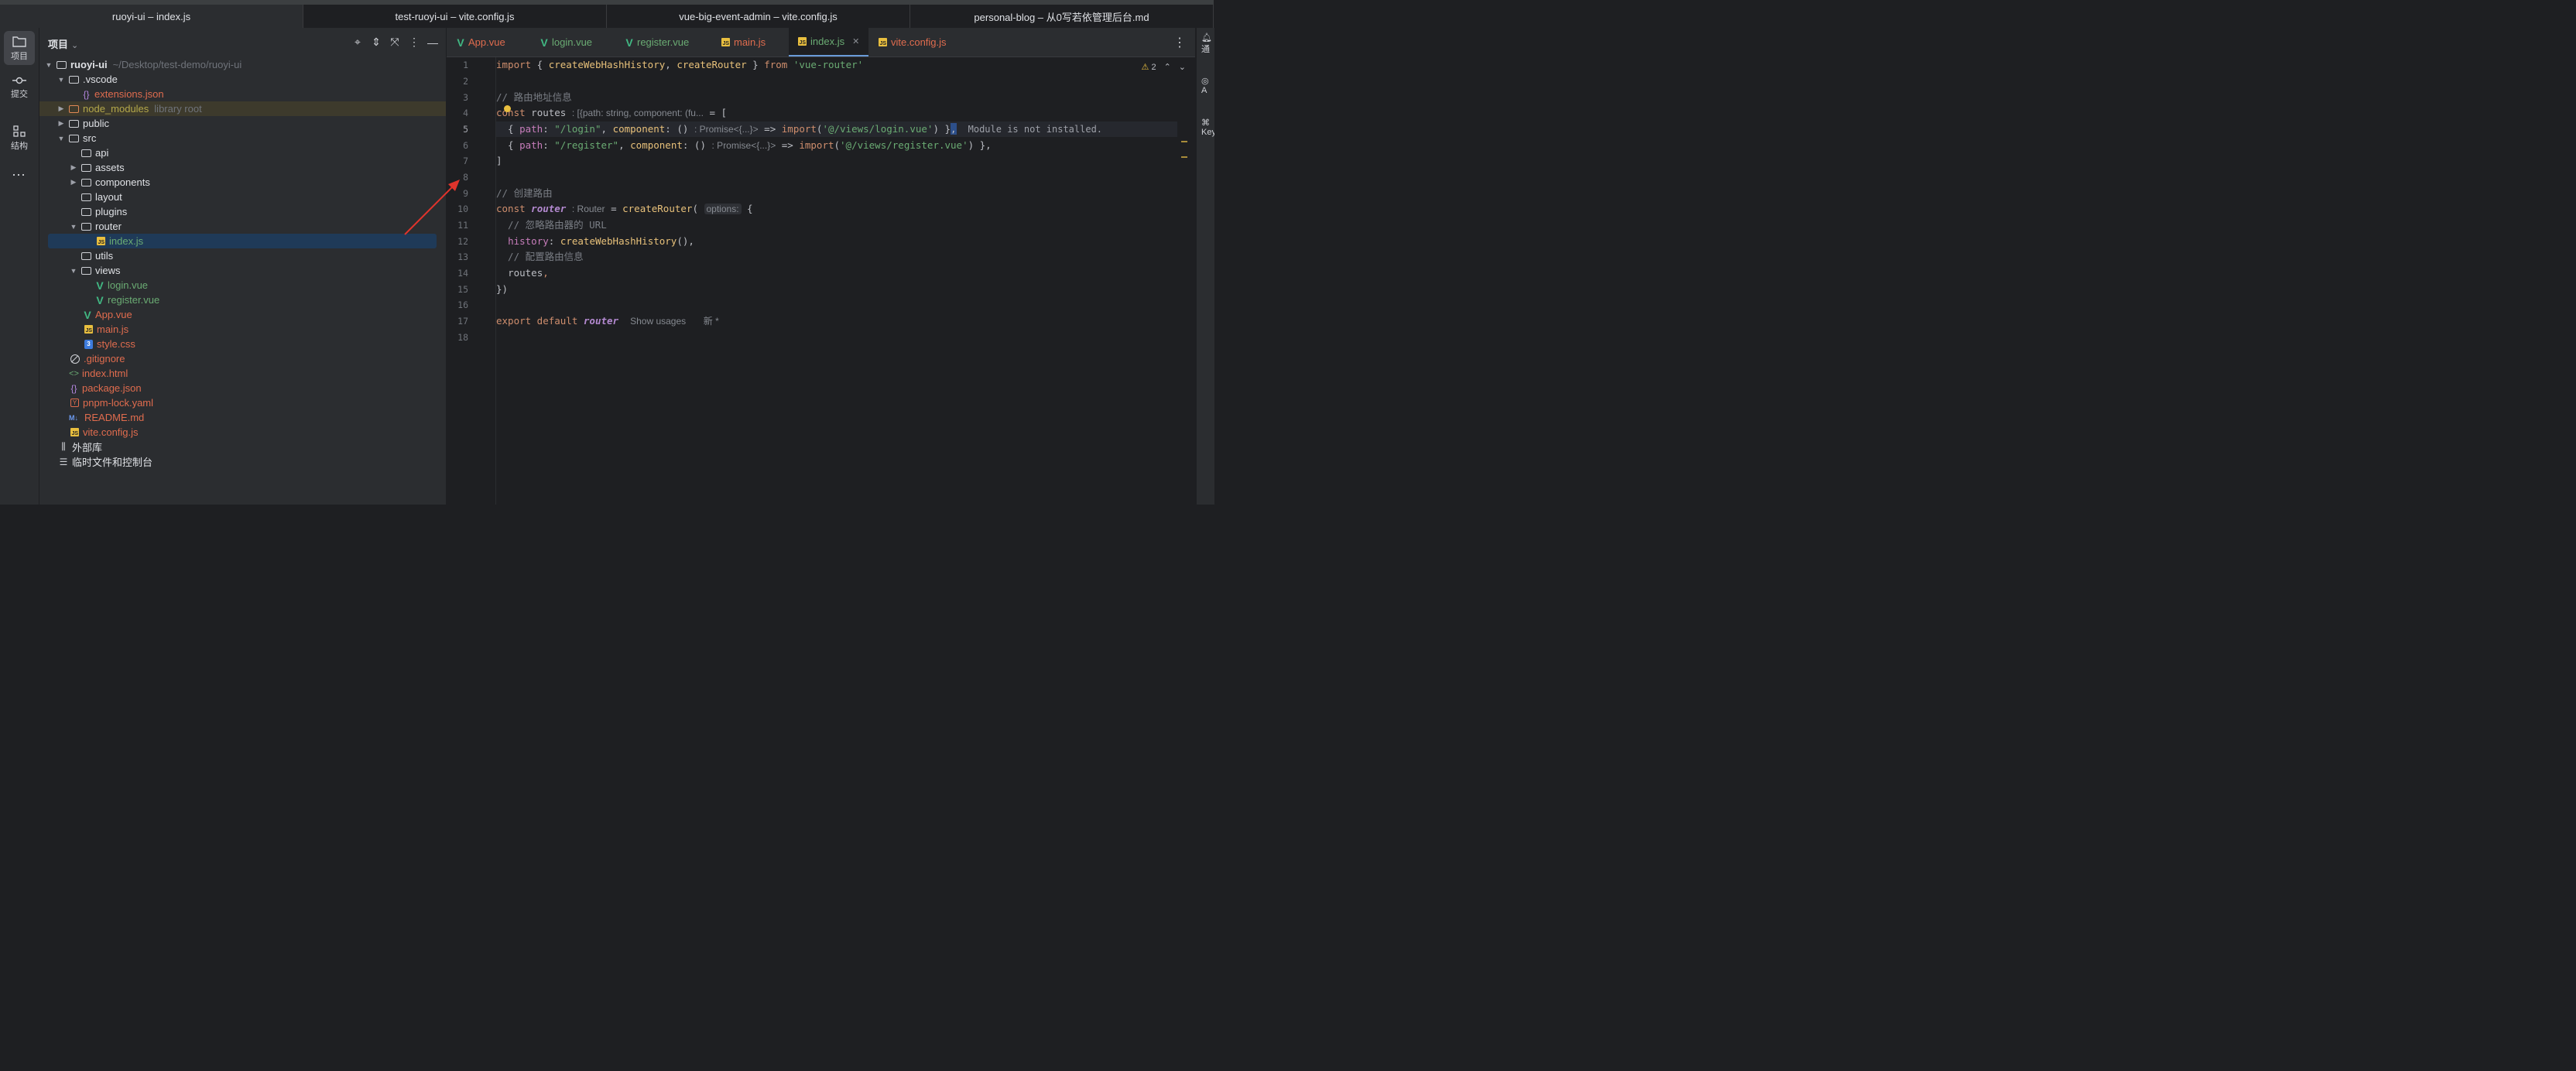  What do you see at coordinates (481, 42) in the screenshot?
I see `editor-tab-app-vue: V App.vue` at bounding box center [481, 42].